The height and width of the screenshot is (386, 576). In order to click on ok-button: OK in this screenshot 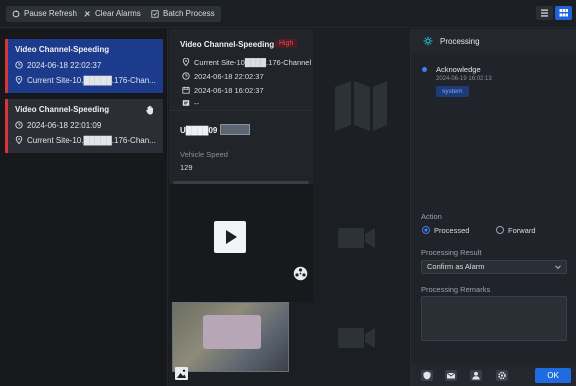, I will do `click(553, 375)`.